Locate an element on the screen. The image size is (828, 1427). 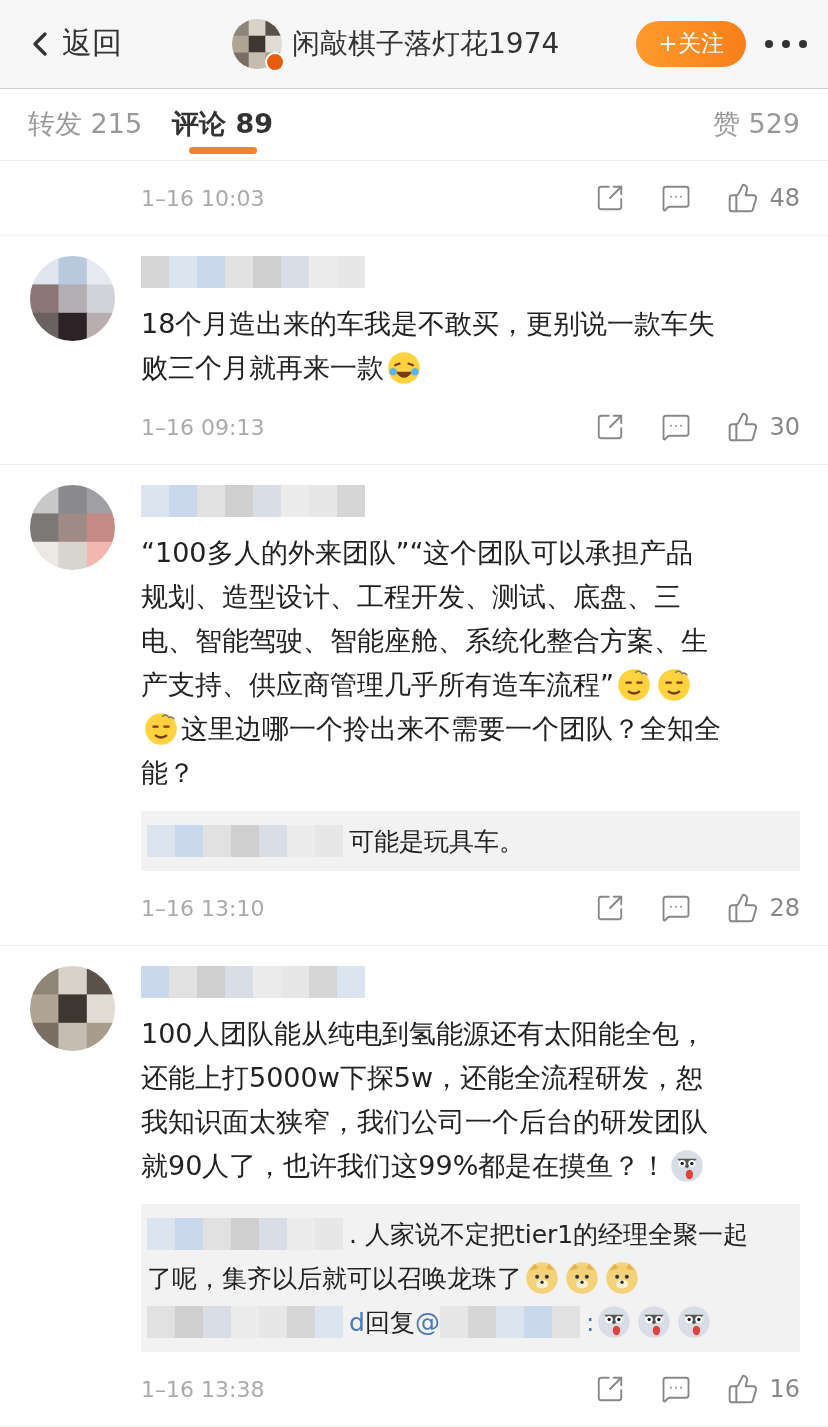
tab: 赞 529 is located at coordinates (756, 124).